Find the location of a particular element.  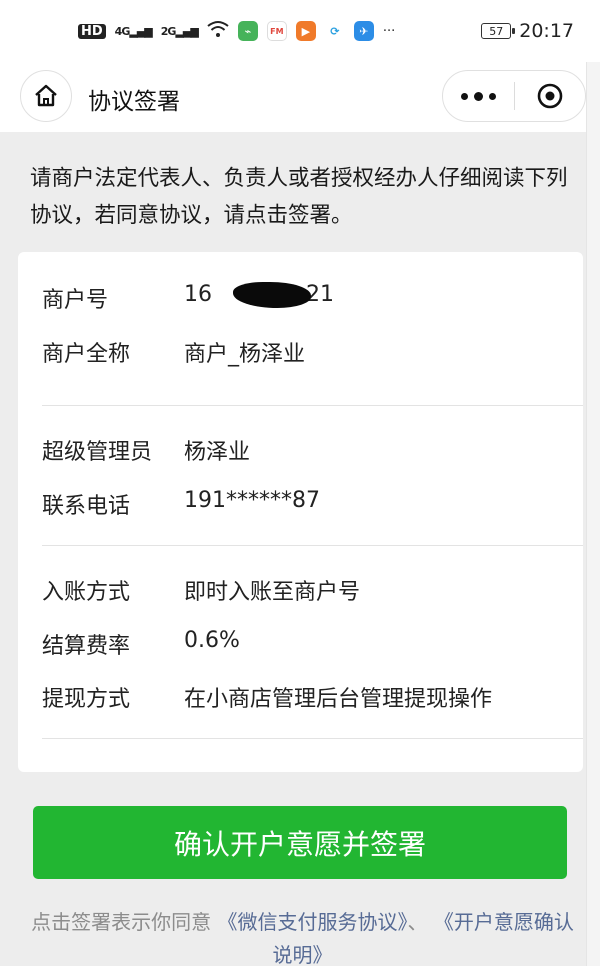

more-dots-icon-center is located at coordinates (478, 96).